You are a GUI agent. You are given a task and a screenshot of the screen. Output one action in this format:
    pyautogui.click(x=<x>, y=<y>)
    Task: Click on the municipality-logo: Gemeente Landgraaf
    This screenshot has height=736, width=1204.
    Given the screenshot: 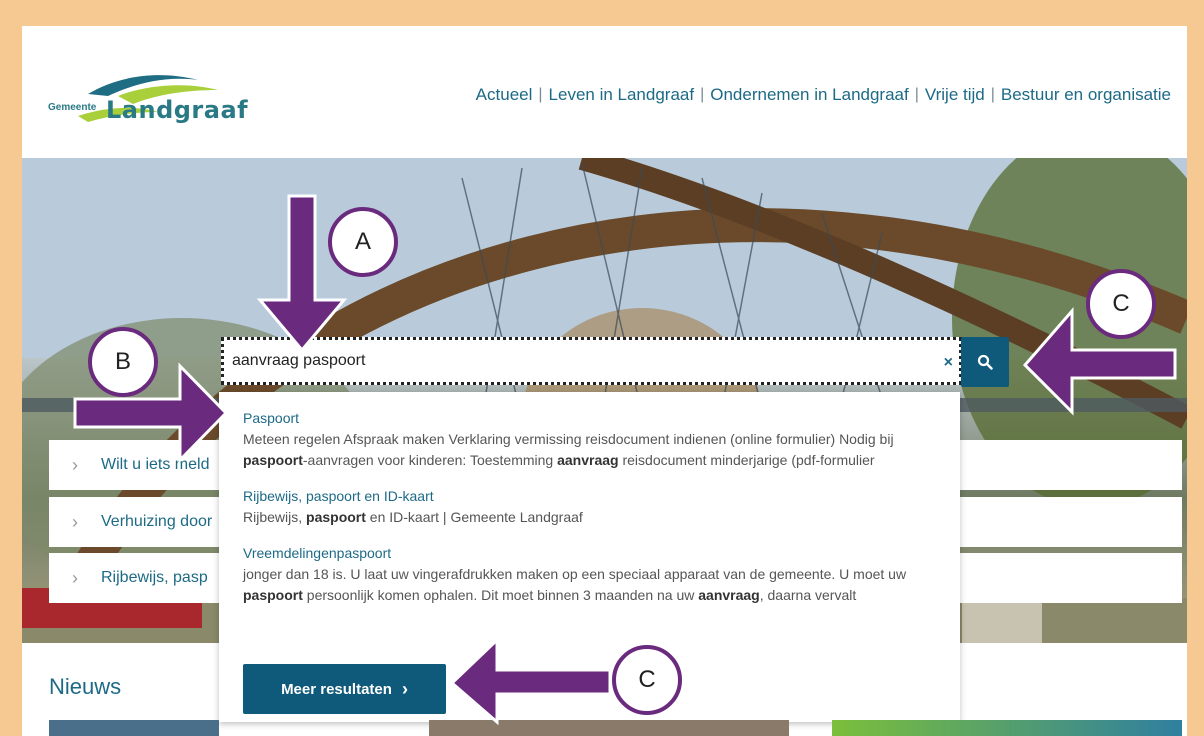 What is the action you would take?
    pyautogui.click(x=148, y=101)
    